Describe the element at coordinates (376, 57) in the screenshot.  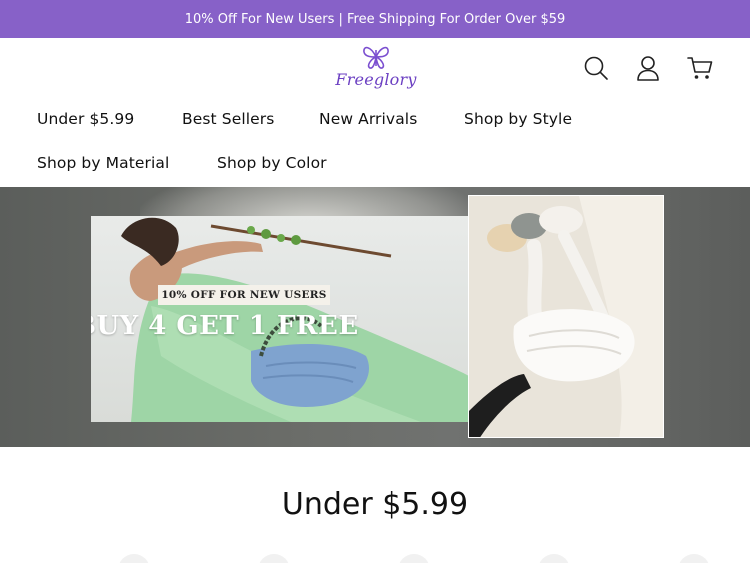
I see `butterfly-logo-icon` at that location.